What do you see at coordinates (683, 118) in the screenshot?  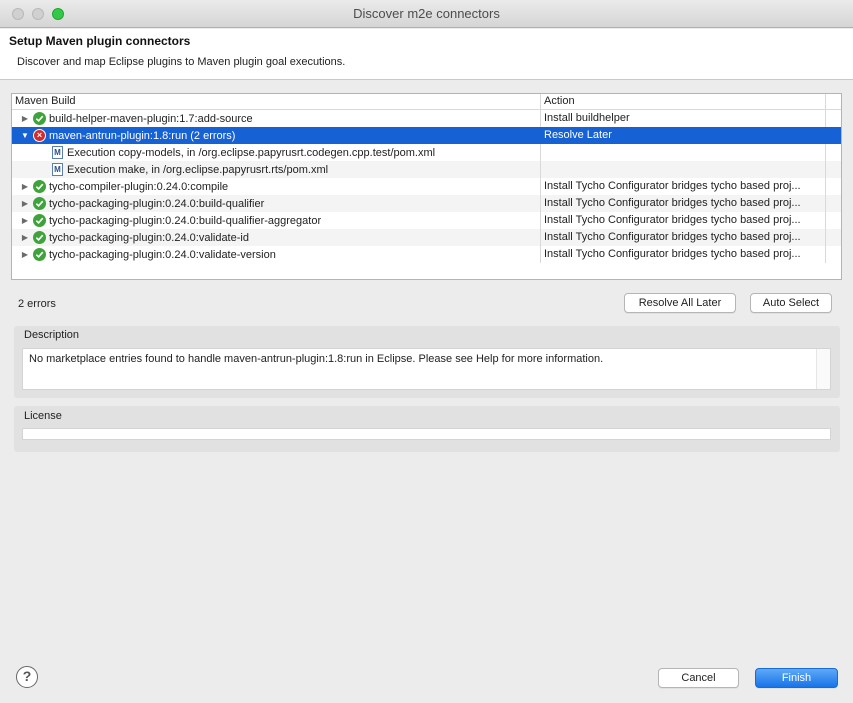 I see `action-cell: Install buildhelper` at bounding box center [683, 118].